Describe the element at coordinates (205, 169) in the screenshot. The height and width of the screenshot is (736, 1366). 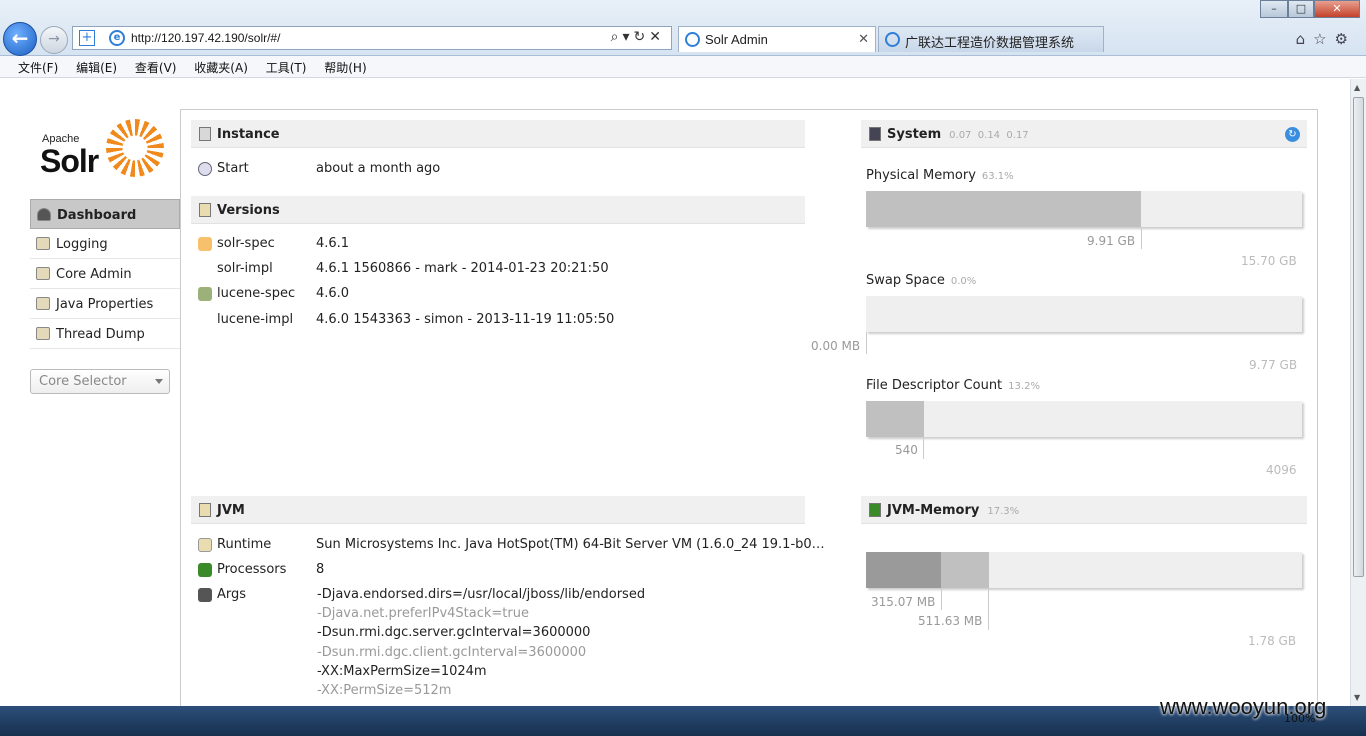
I see `clock-icon` at that location.